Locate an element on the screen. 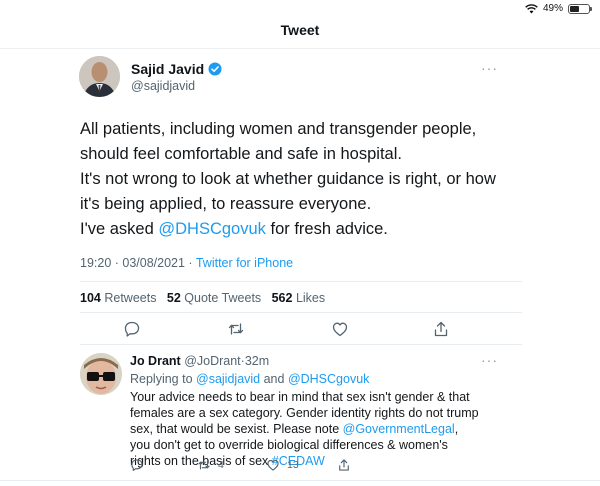 This screenshot has width=600, height=486. reply-author-name: Jo Drant is located at coordinates (155, 361).